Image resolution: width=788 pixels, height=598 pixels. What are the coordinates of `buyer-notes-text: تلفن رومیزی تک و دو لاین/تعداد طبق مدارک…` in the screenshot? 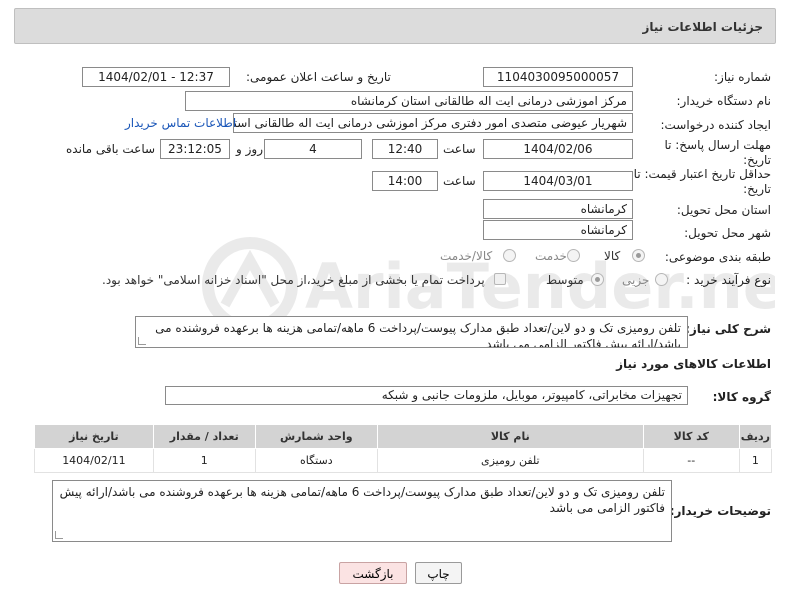 It's located at (362, 500).